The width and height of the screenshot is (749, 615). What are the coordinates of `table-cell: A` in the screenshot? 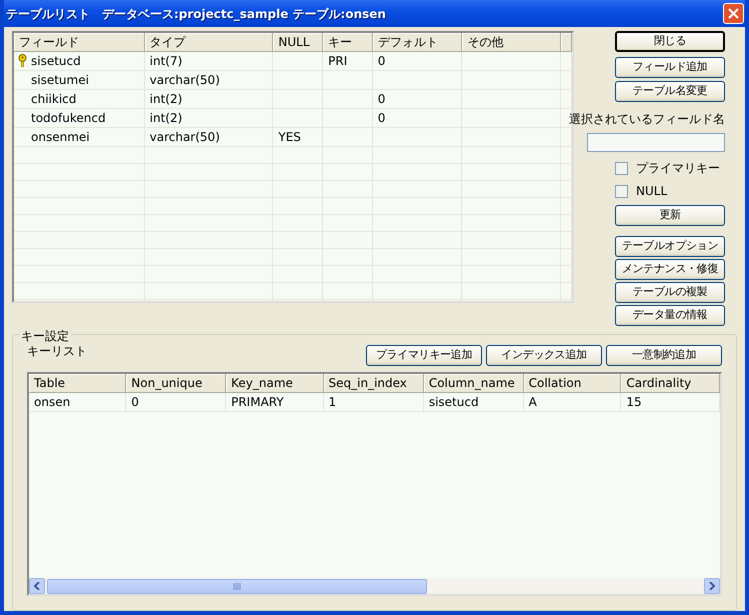 It's located at (532, 402).